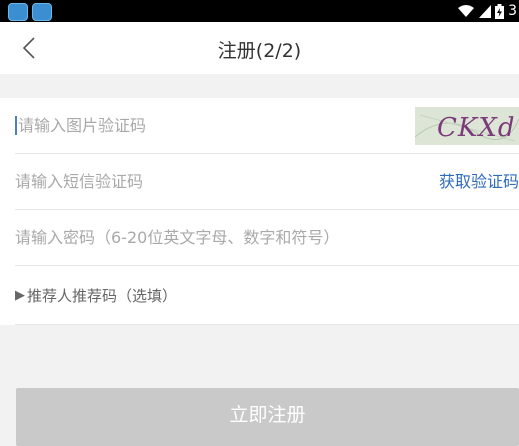  Describe the element at coordinates (267, 295) in the screenshot. I see `referrer-row: ▶ 推荐人推荐码（选填）` at that location.